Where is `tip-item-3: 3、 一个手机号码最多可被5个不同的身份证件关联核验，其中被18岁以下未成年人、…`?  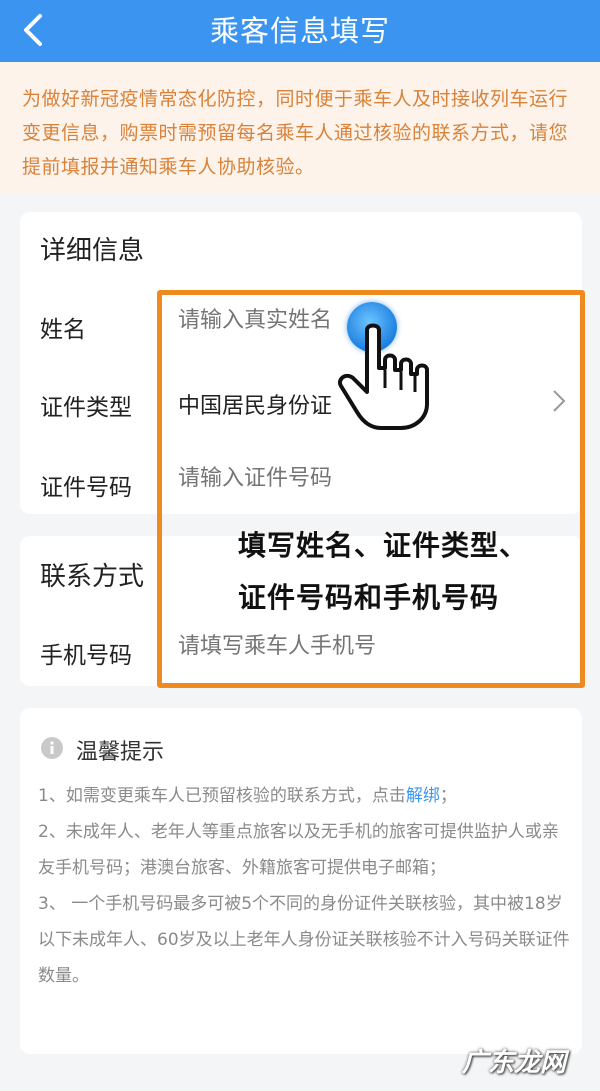 tip-item-3: 3、 一个手机号码最多可被5个不同的身份证件关联核验，其中被18岁以下未成年人、… is located at coordinates (304, 940).